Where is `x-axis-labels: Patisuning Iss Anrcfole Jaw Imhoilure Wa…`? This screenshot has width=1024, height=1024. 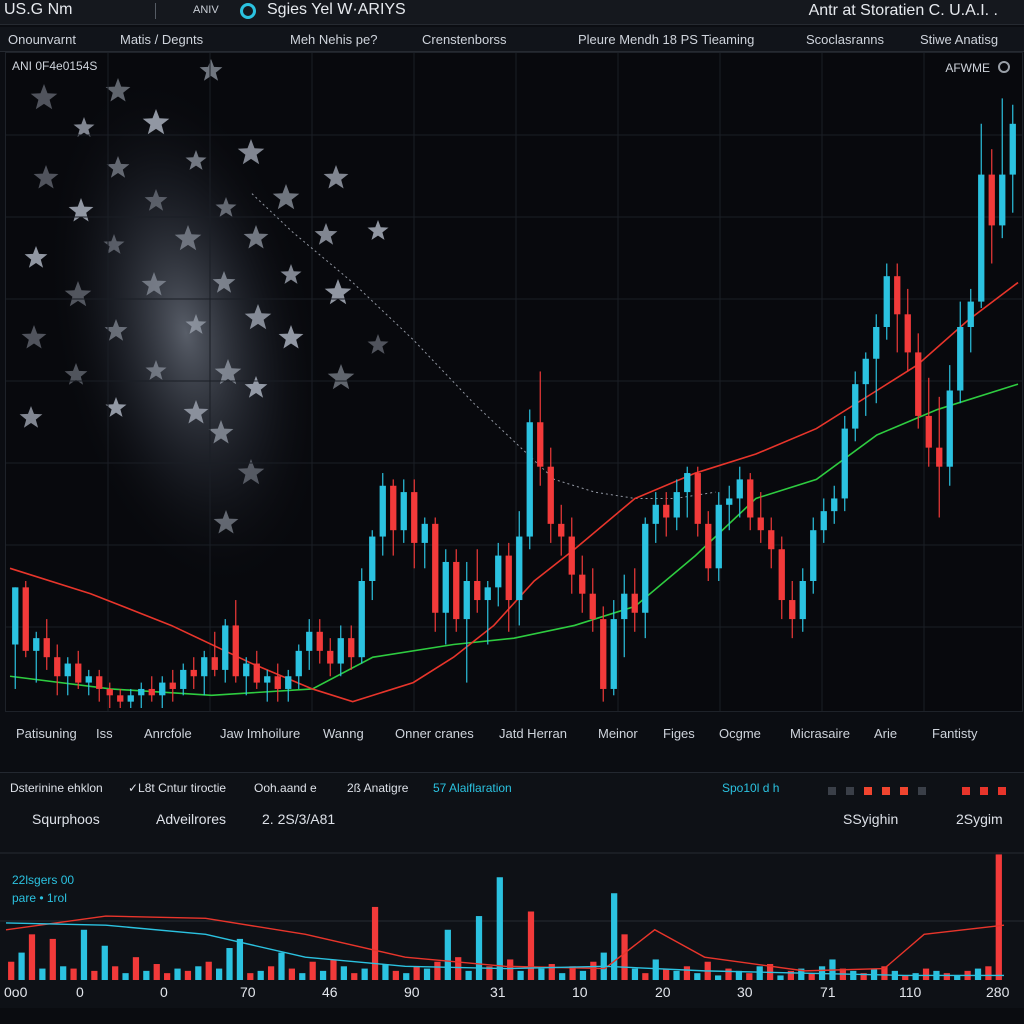
x-axis-labels: Patisuning Iss Anrcfole Jaw Imhoilure Wa… is located at coordinates (512, 736).